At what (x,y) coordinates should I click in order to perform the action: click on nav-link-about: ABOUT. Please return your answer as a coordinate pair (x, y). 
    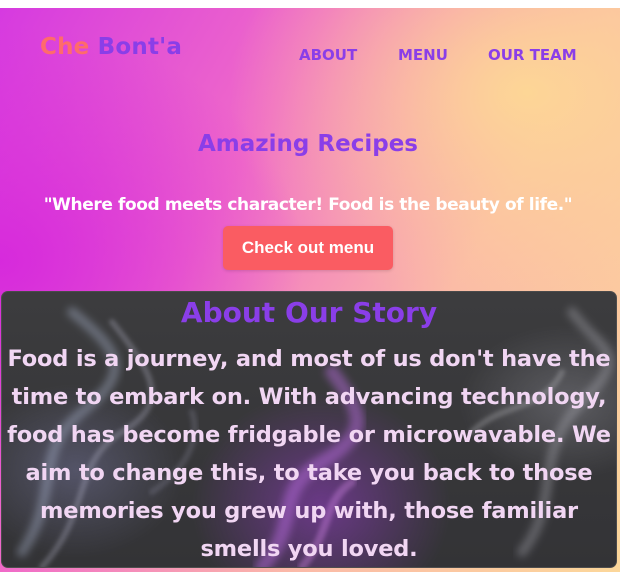
    Looking at the image, I should click on (348, 55).